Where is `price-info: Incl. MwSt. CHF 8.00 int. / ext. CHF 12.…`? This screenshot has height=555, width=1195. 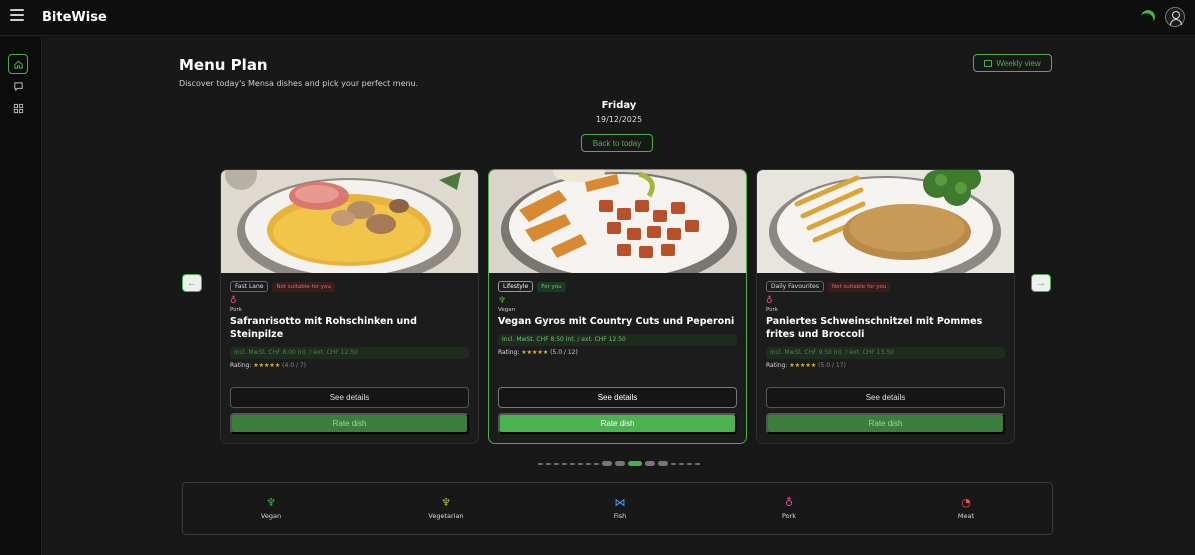
price-info: Incl. MwSt. CHF 8.00 int. / ext. CHF 12.… is located at coordinates (349, 353).